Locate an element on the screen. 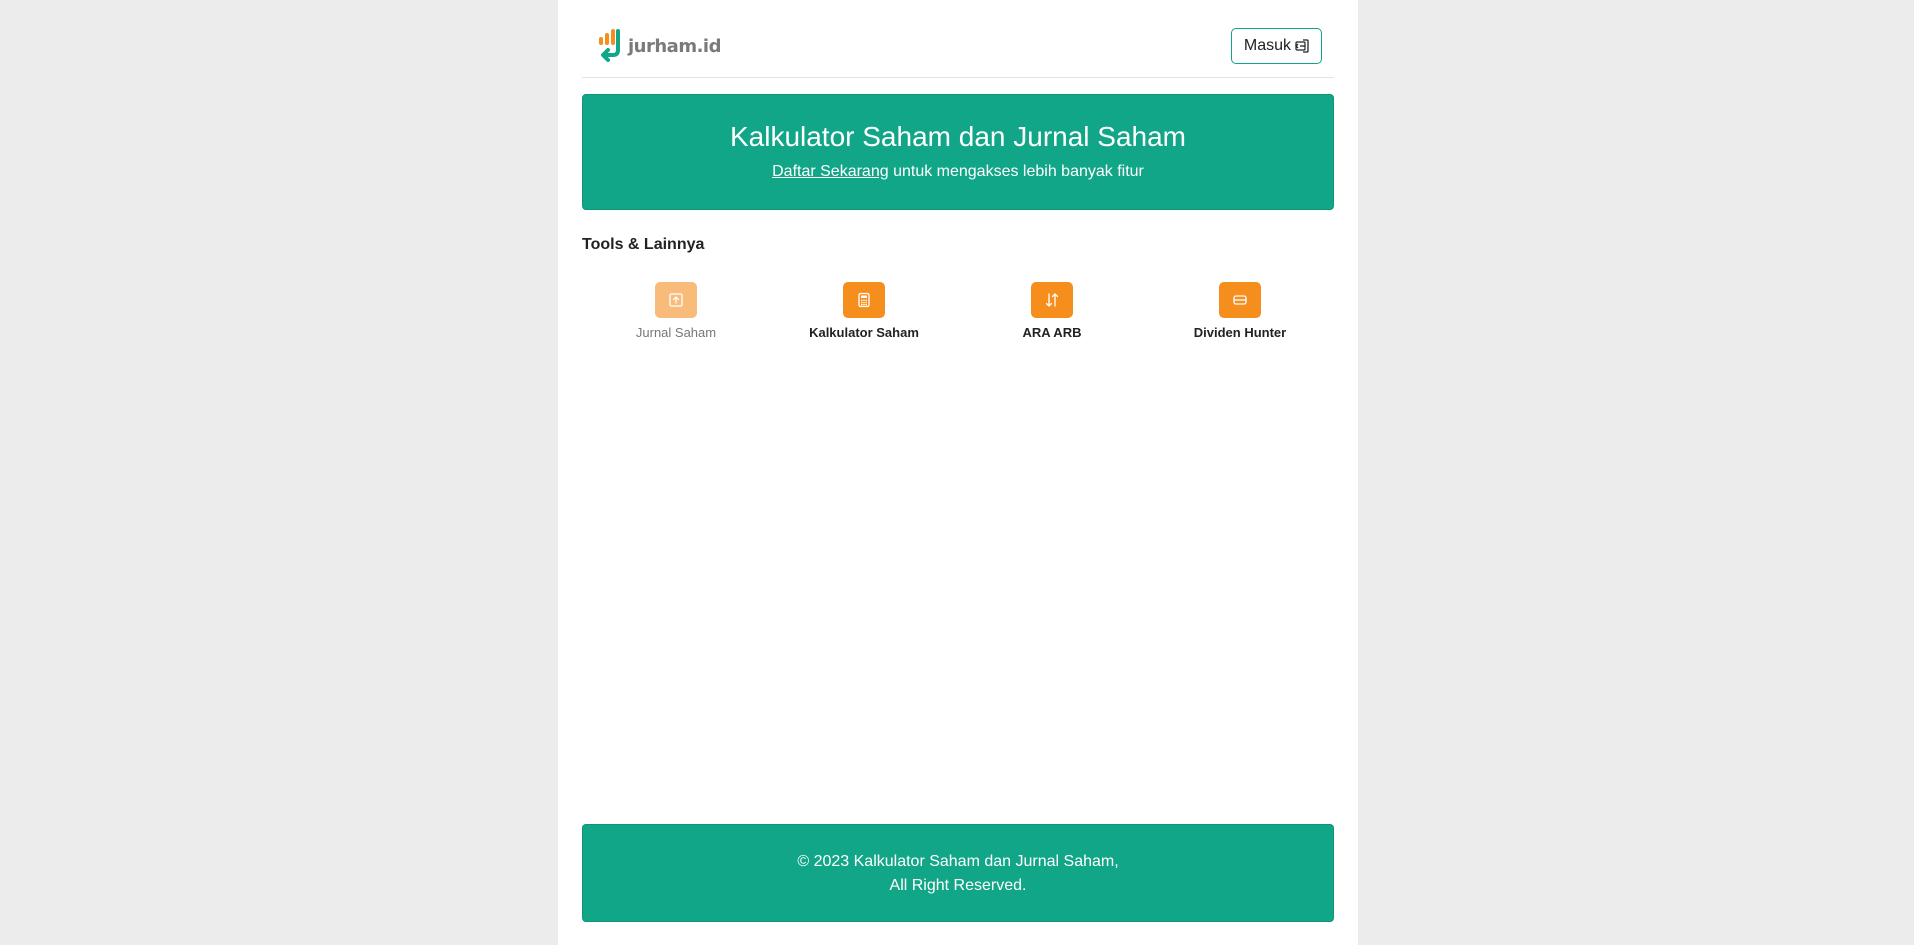  tool-label: ARA ARB is located at coordinates (1052, 332).